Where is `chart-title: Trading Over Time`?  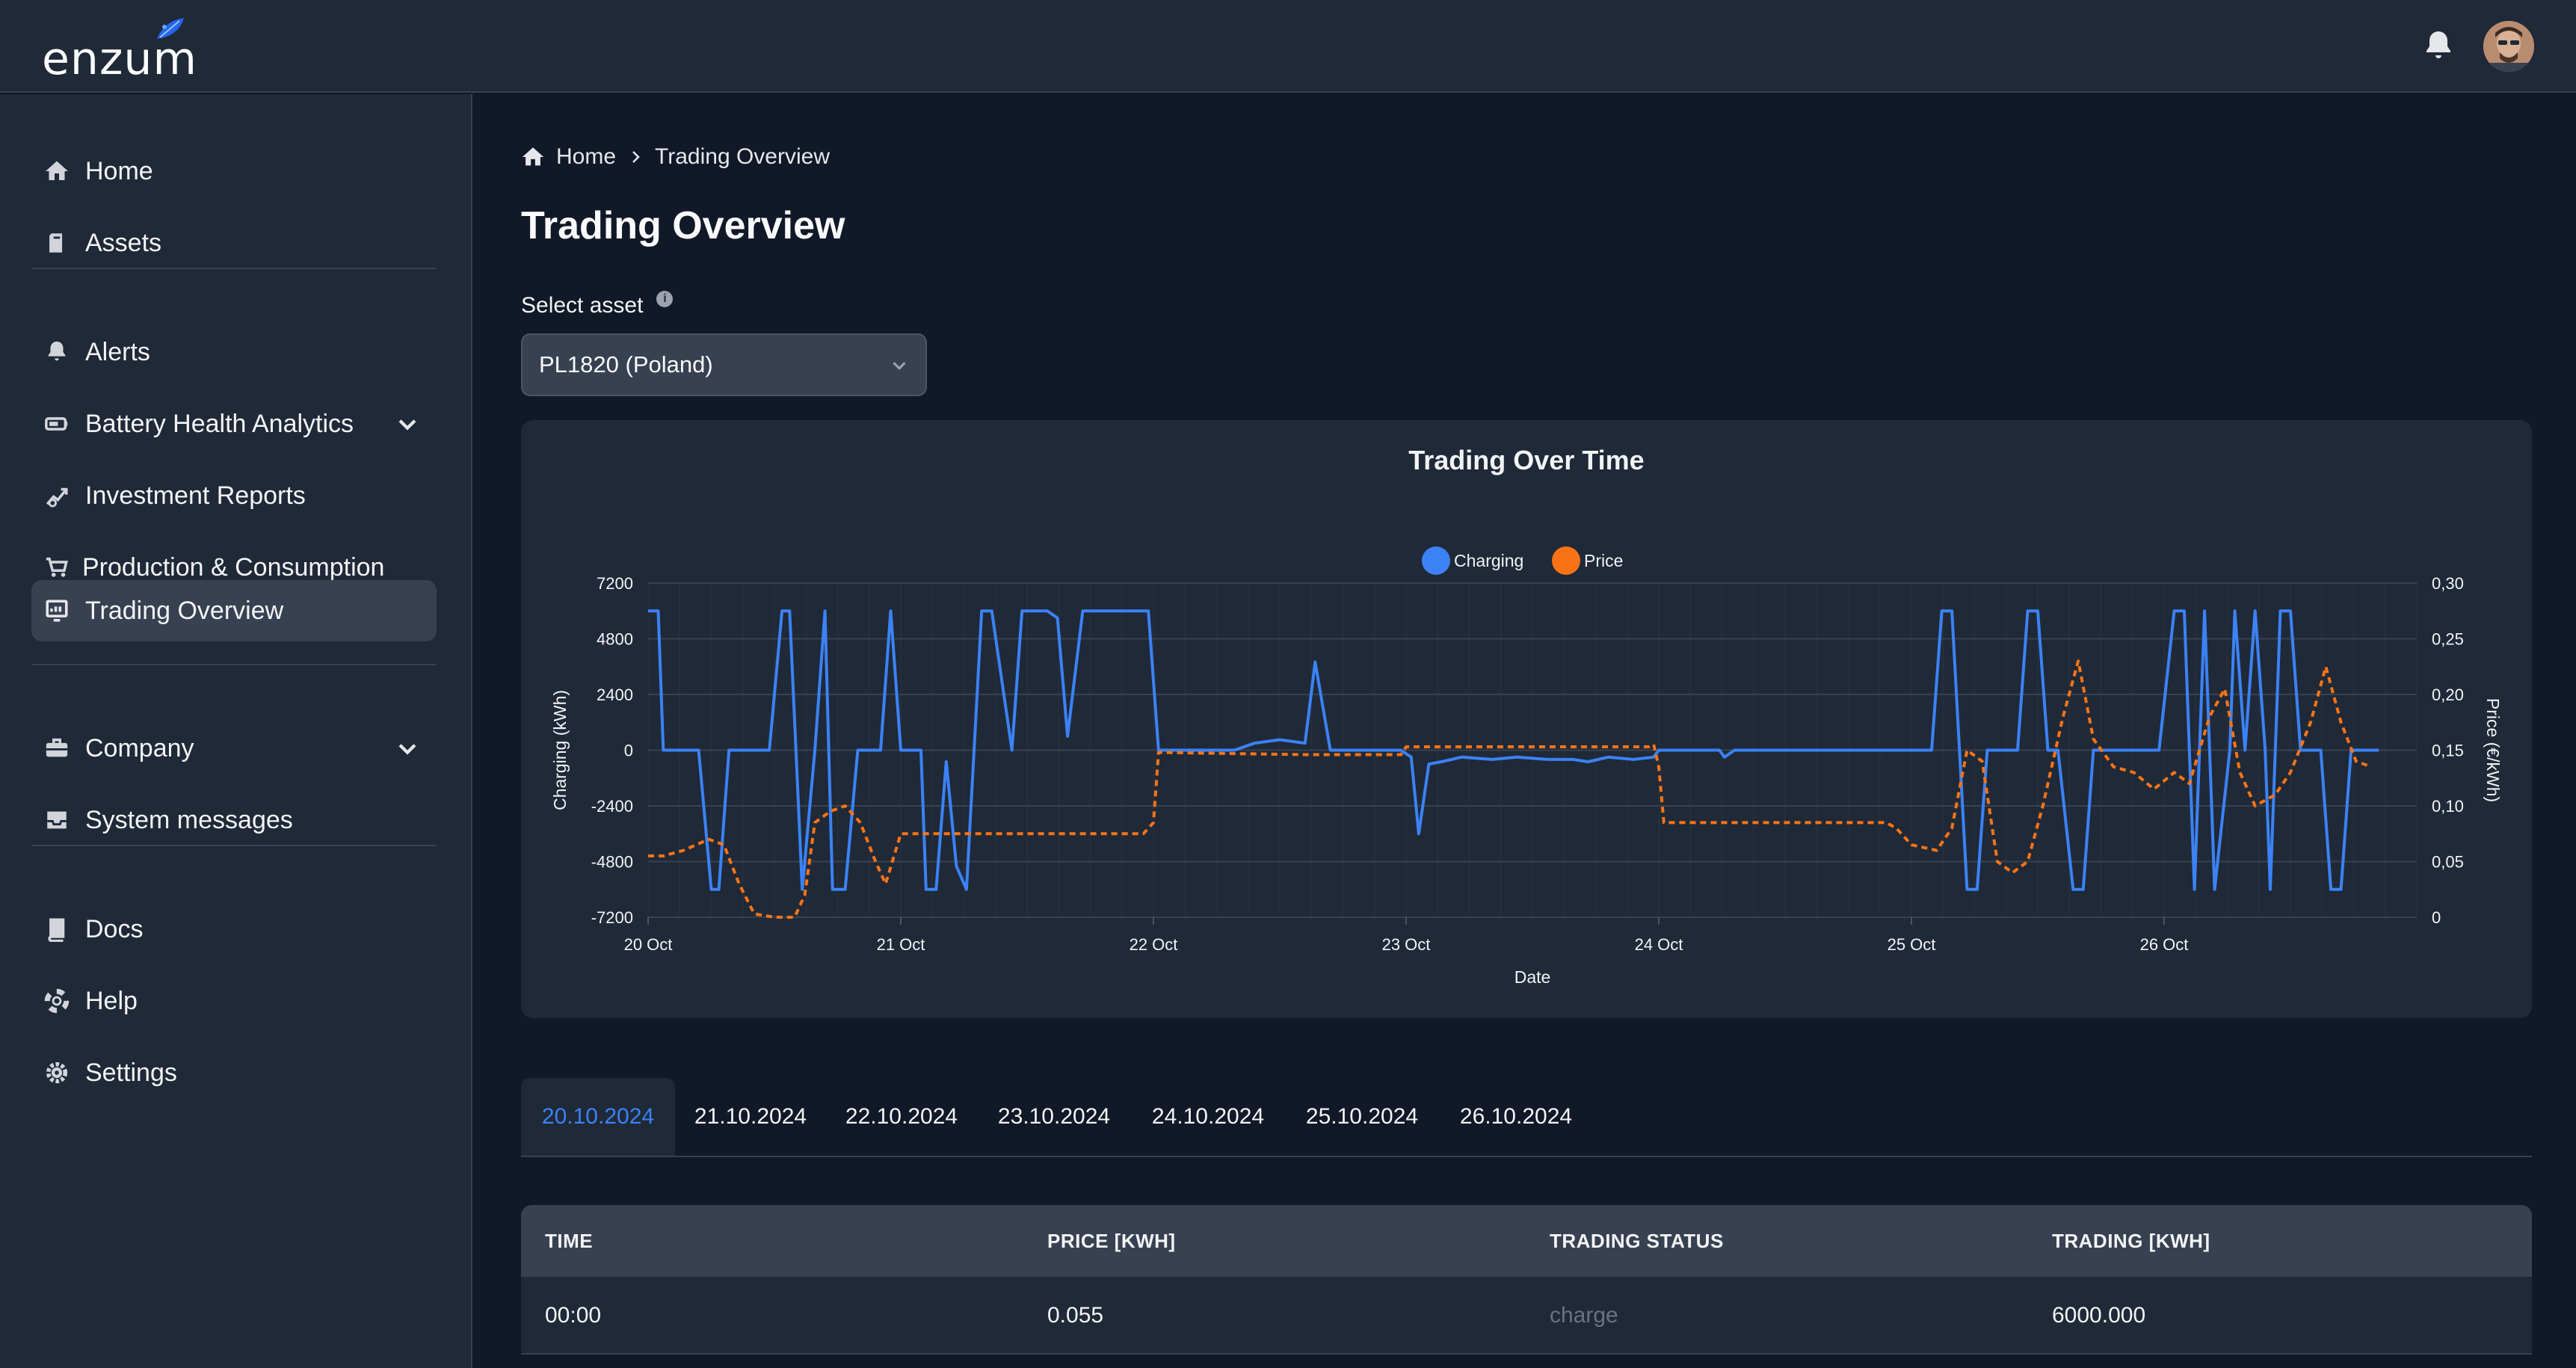
chart-title: Trading Over Time is located at coordinates (1526, 460).